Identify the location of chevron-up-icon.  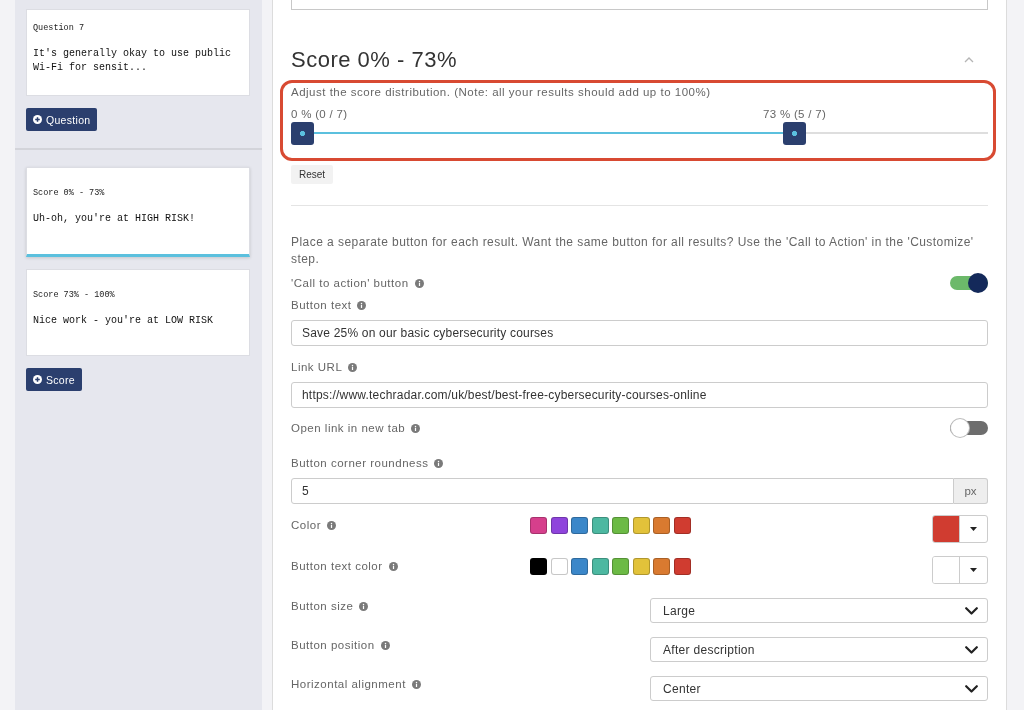
(969, 60).